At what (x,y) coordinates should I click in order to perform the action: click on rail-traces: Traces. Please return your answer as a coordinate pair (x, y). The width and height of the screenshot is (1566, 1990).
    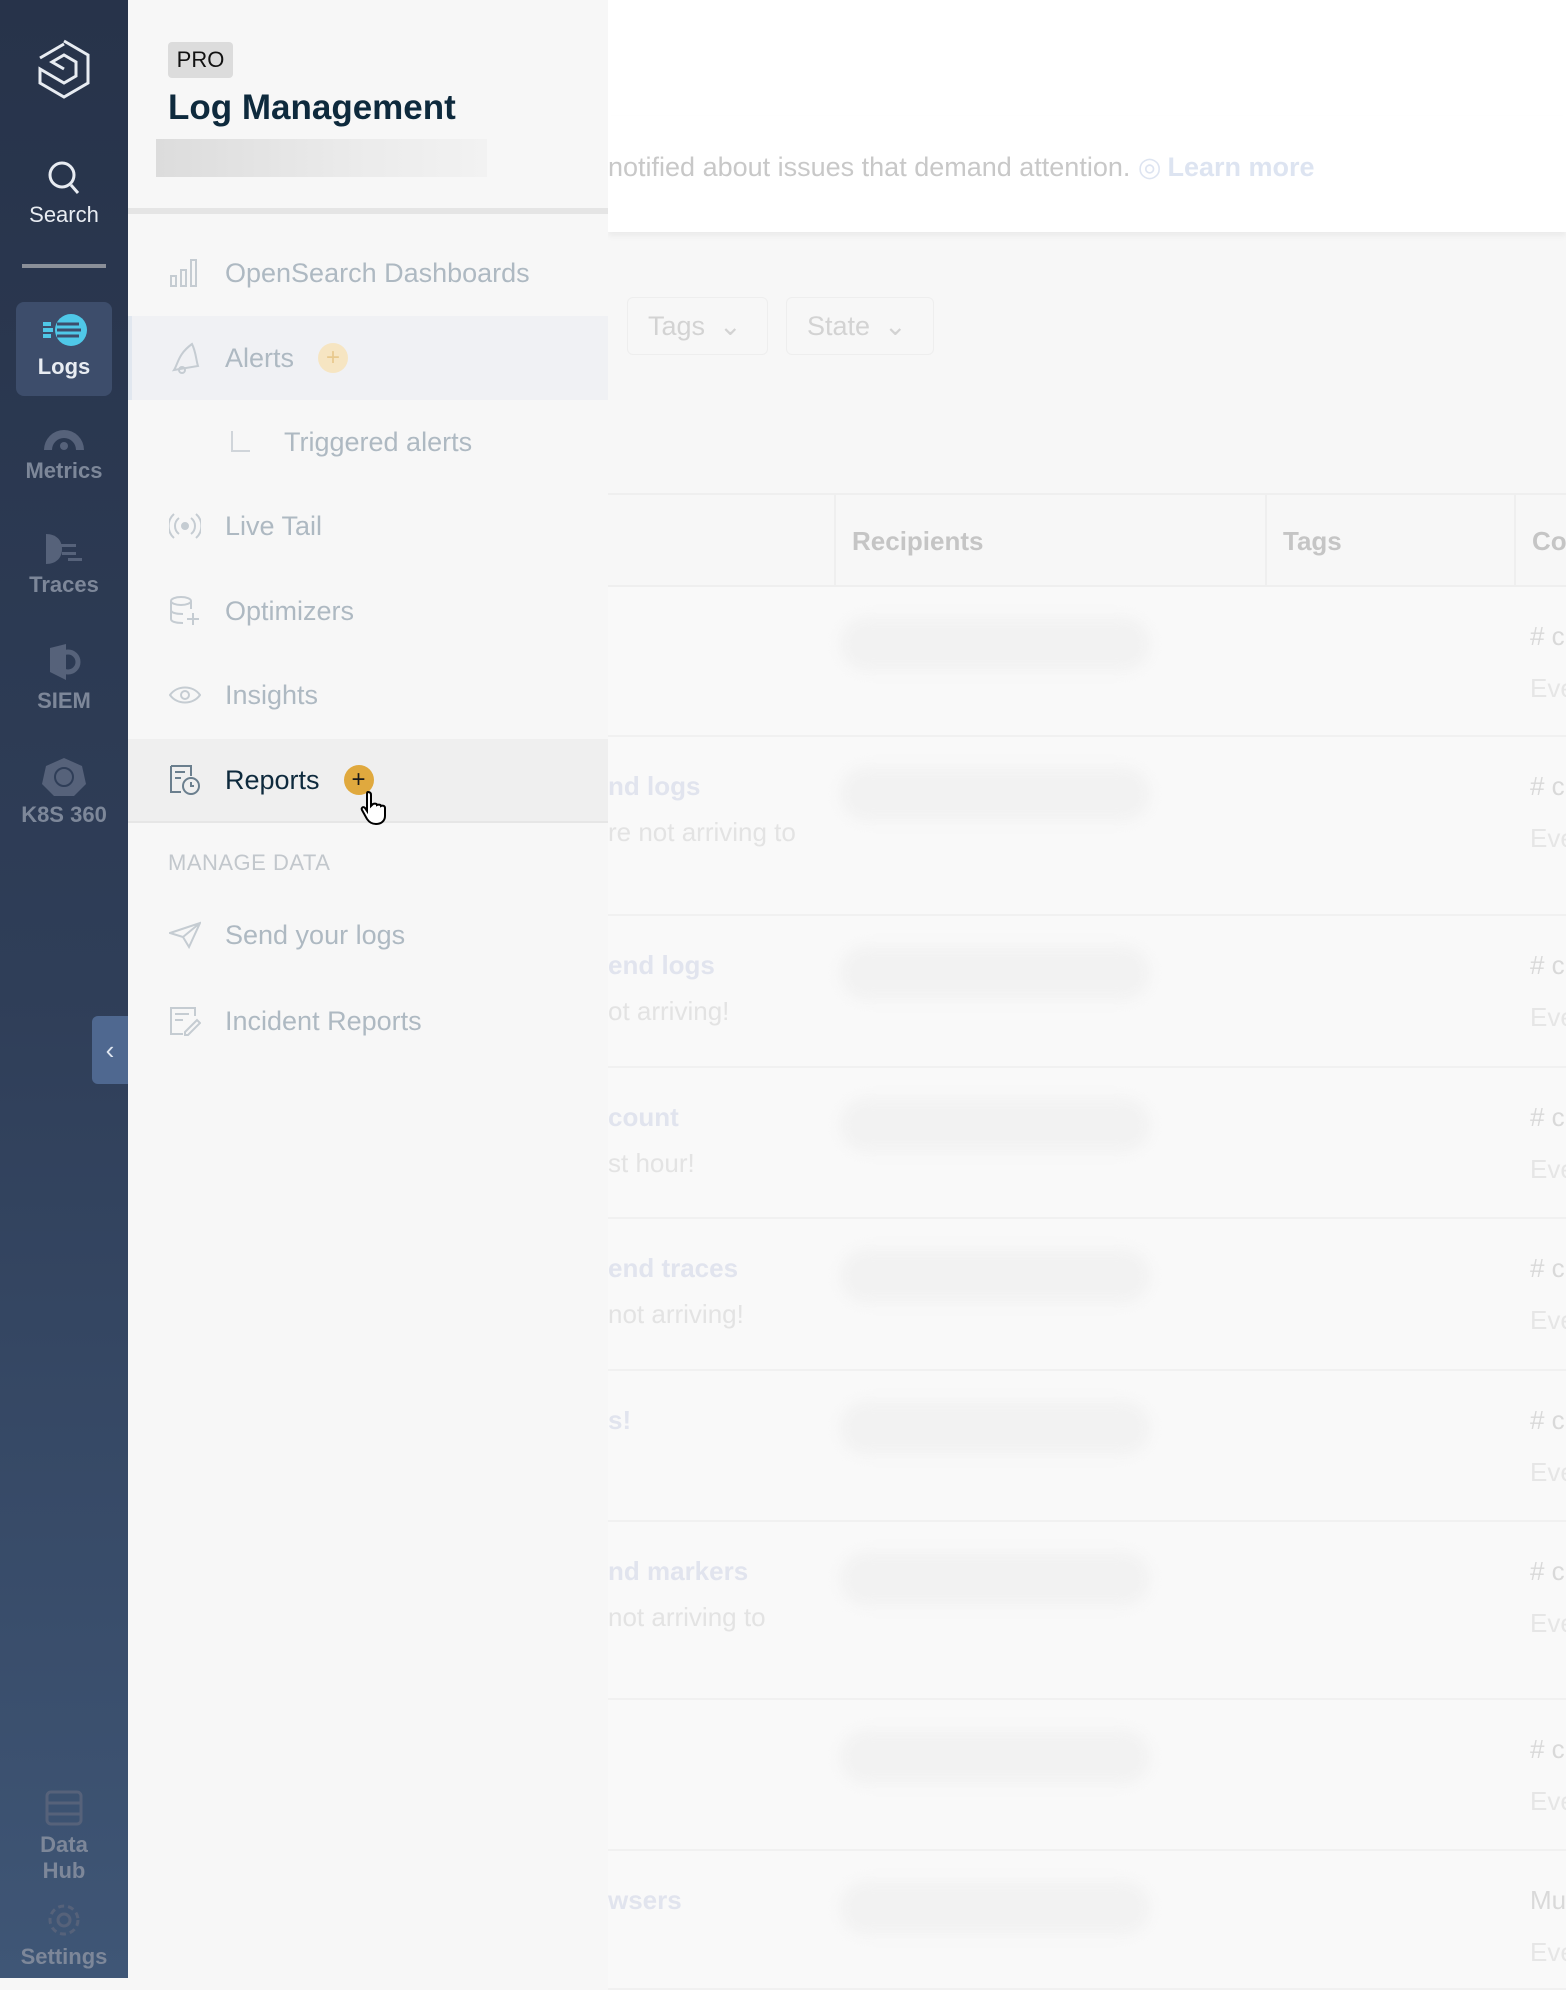
    Looking at the image, I should click on (64, 565).